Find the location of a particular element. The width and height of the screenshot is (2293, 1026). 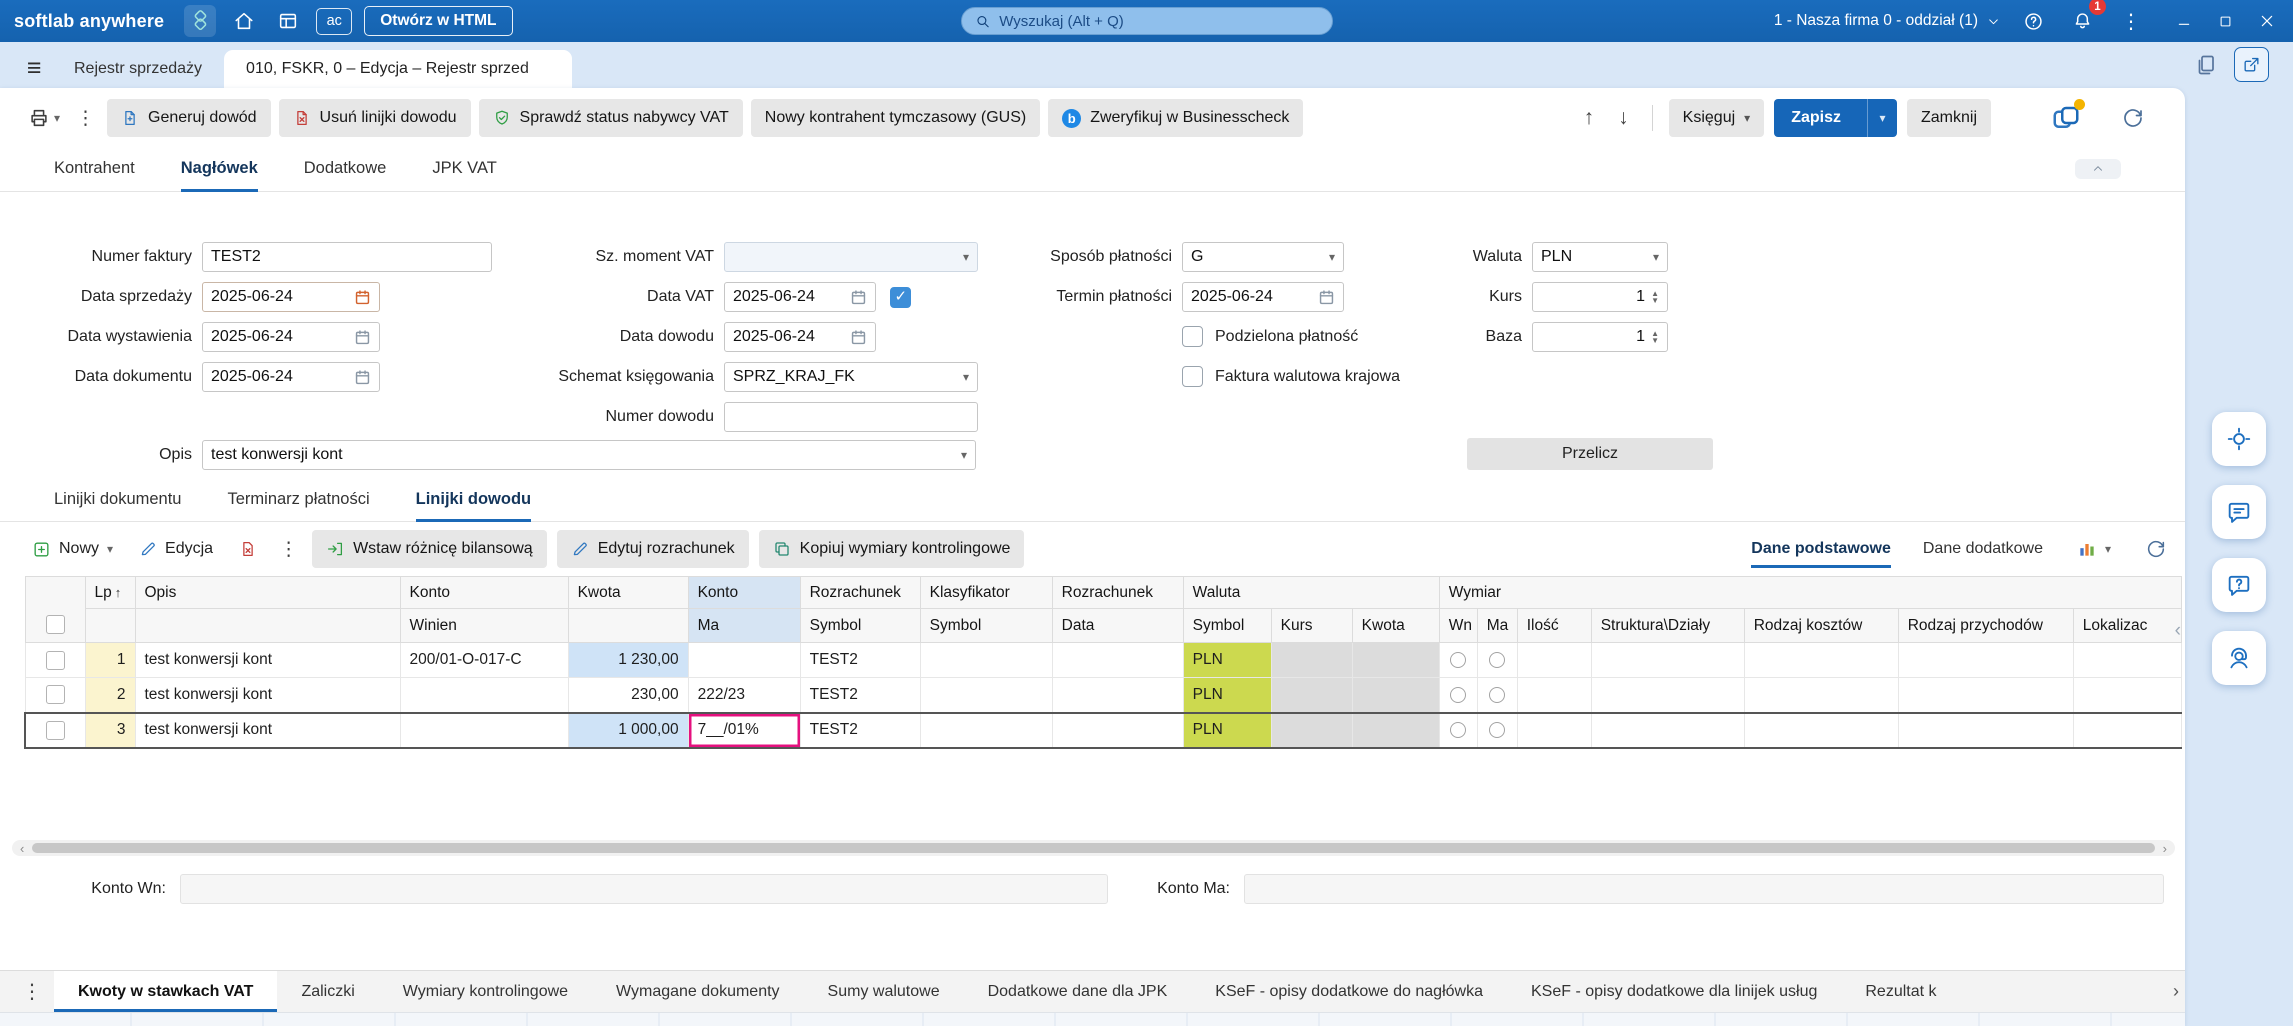

tab-rejestr-sprzedazy: Rejestr sprzedaży is located at coordinates (138, 69).